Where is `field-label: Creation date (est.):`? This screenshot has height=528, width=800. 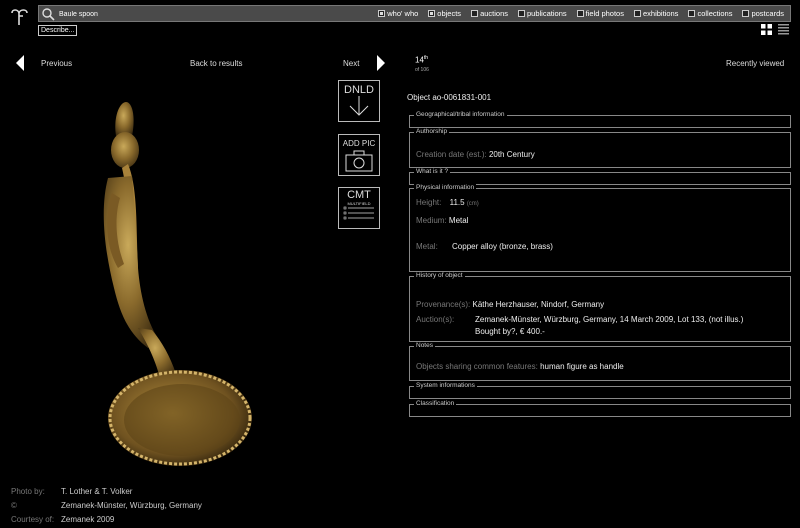 field-label: Creation date (est.): is located at coordinates (451, 154).